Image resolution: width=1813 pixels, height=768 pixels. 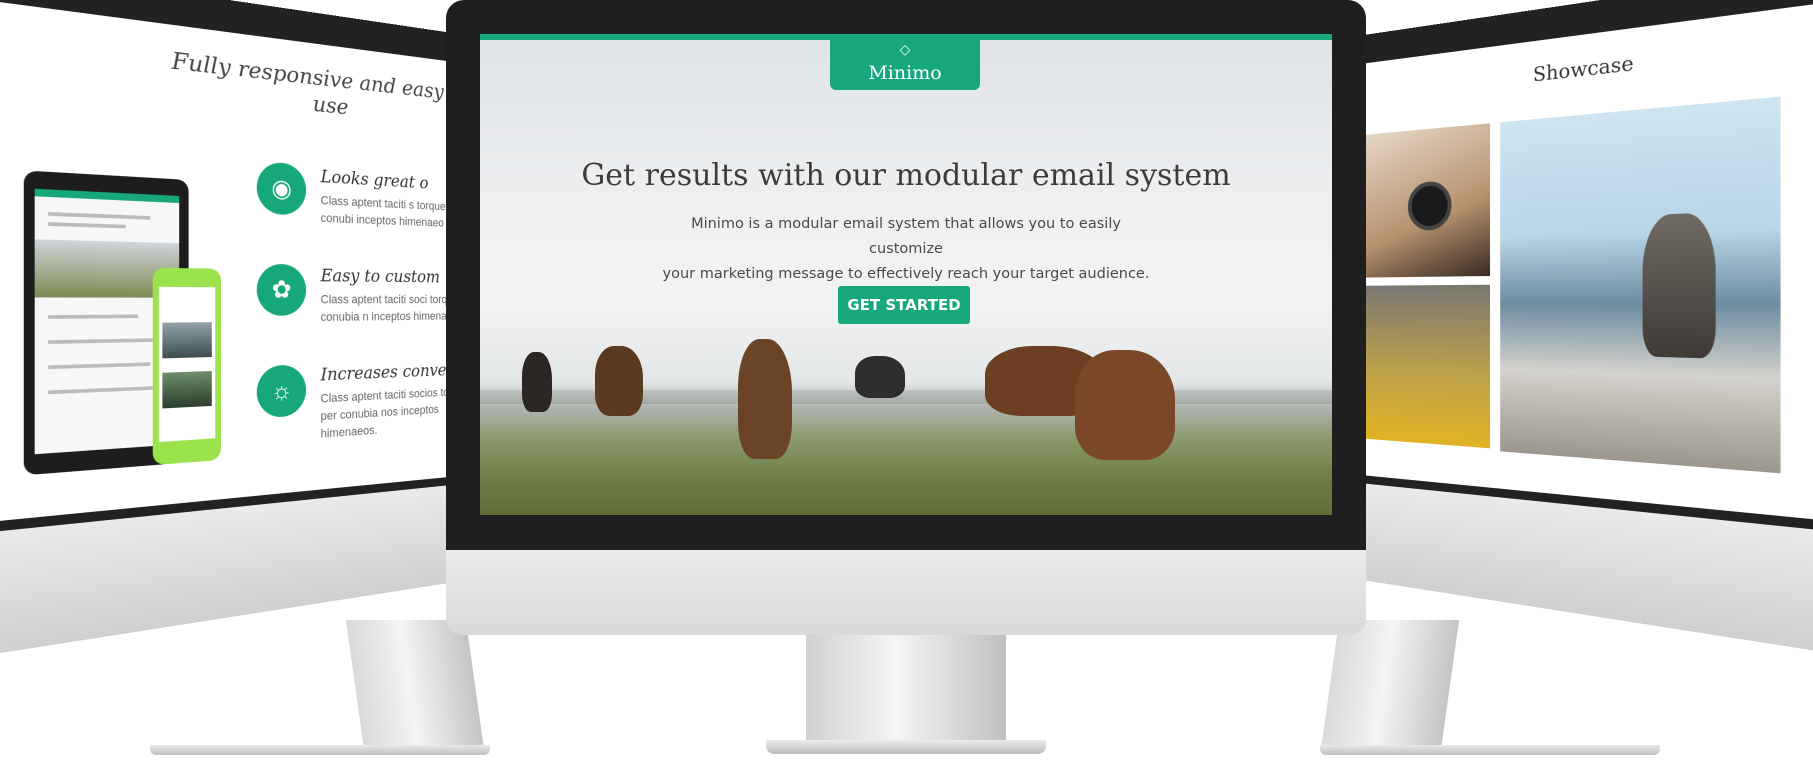 What do you see at coordinates (281, 391) in the screenshot?
I see `lightbulb-icon: ☼` at bounding box center [281, 391].